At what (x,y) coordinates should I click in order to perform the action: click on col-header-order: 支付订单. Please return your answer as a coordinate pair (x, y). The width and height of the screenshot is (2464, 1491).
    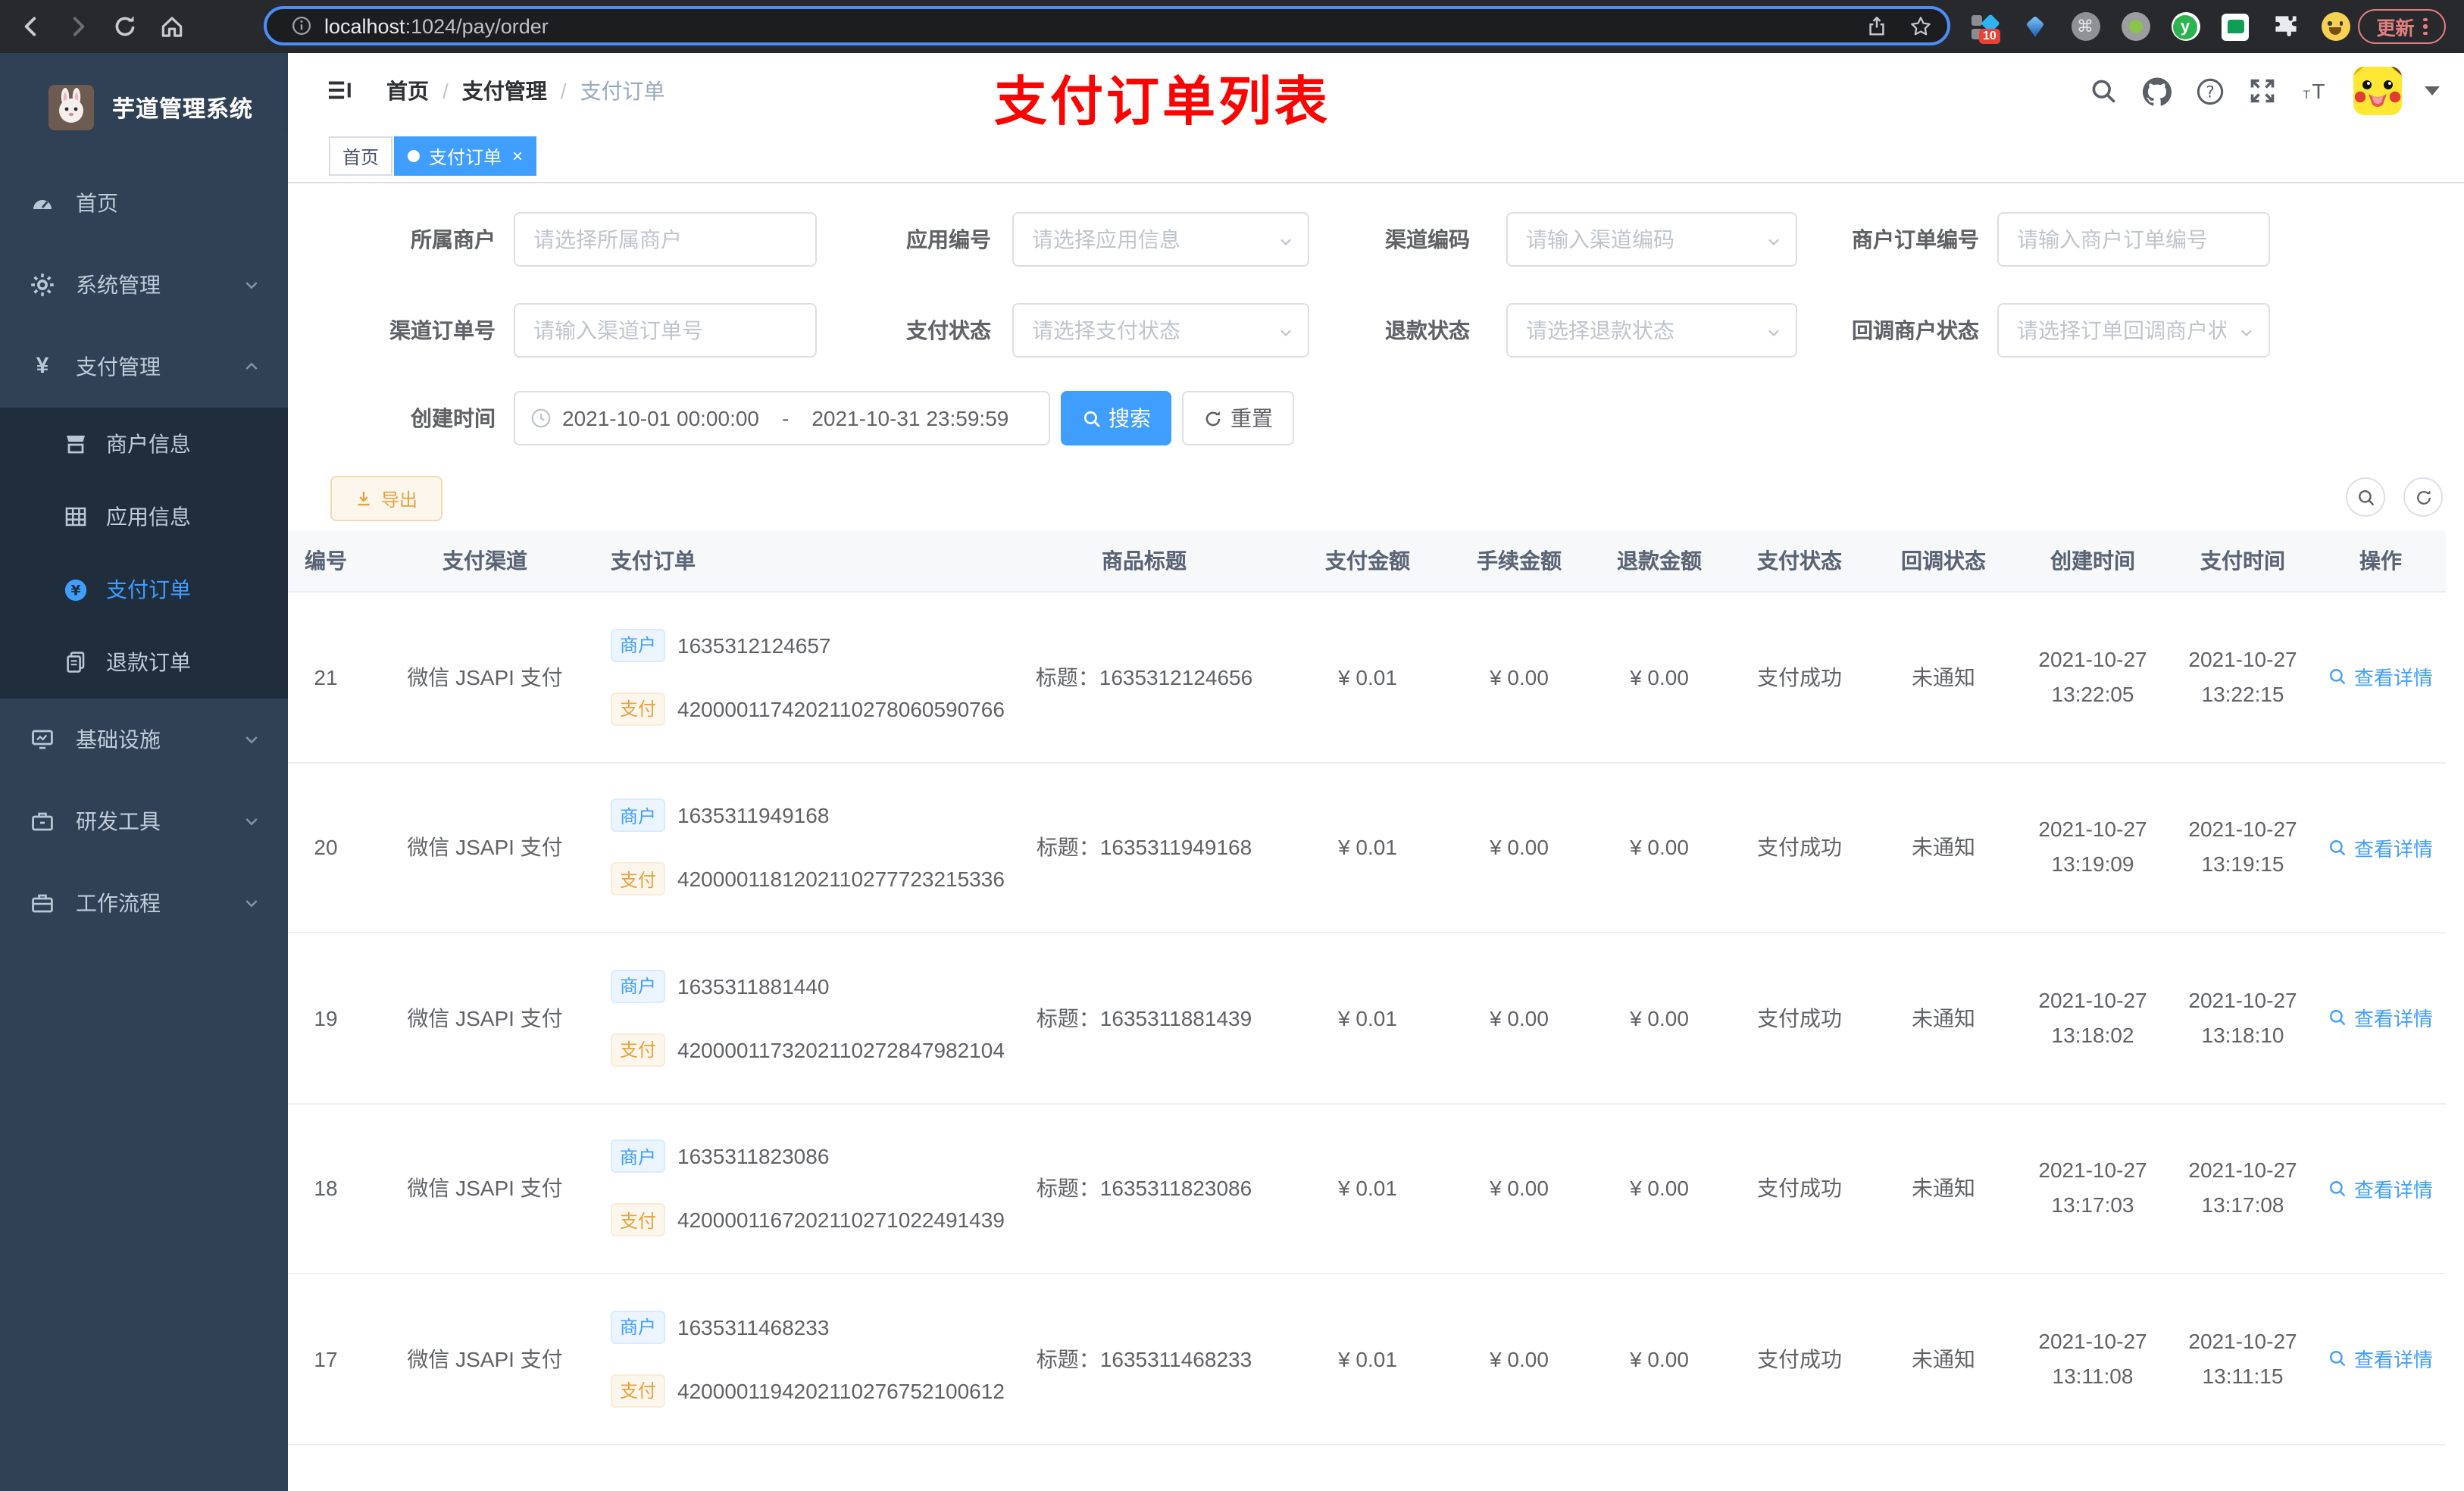
    Looking at the image, I should click on (653, 561).